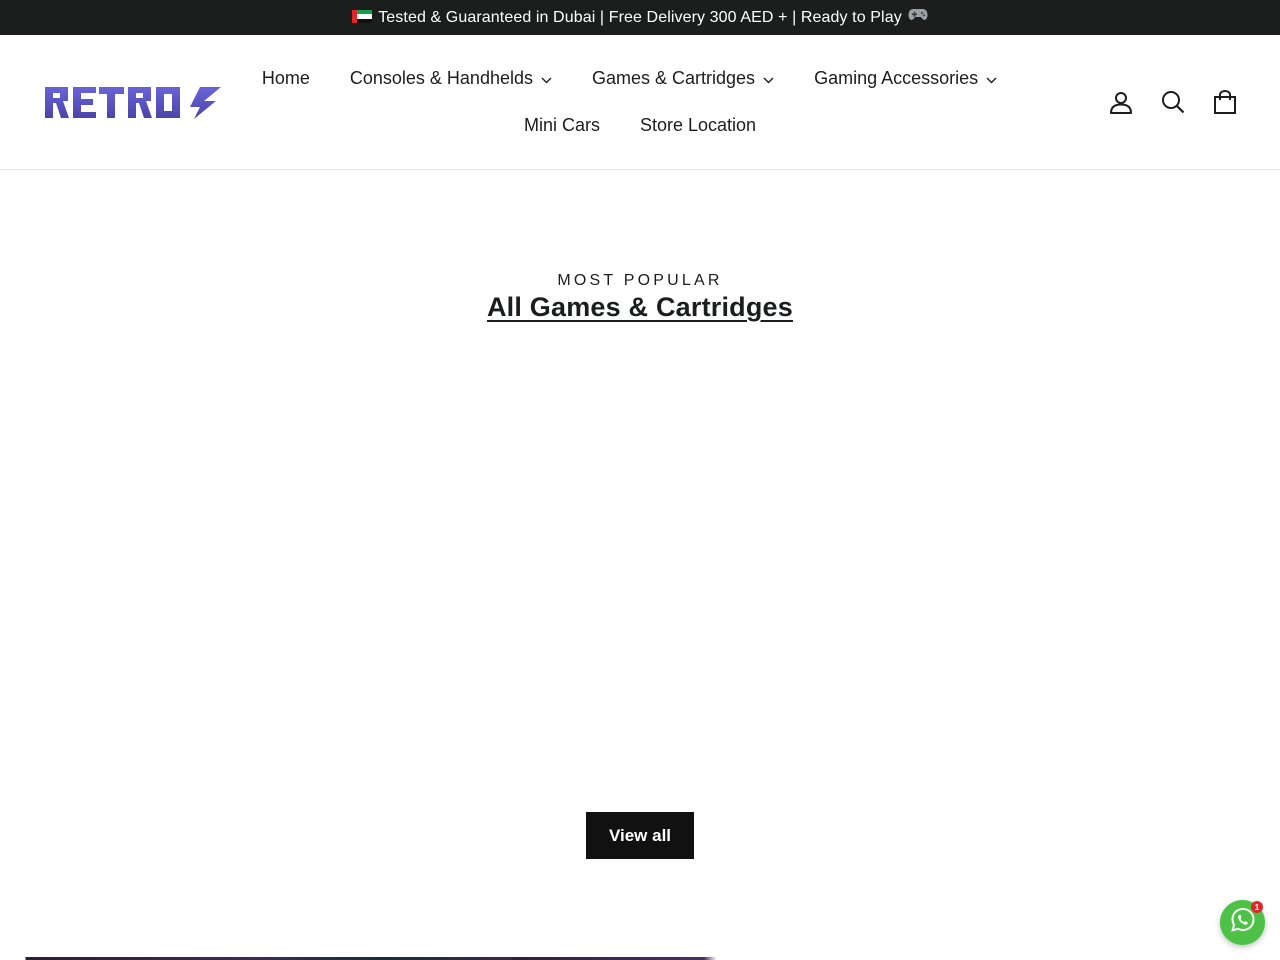 The image size is (1280, 960). Describe the element at coordinates (640, 835) in the screenshot. I see `view-all-button: View all` at that location.